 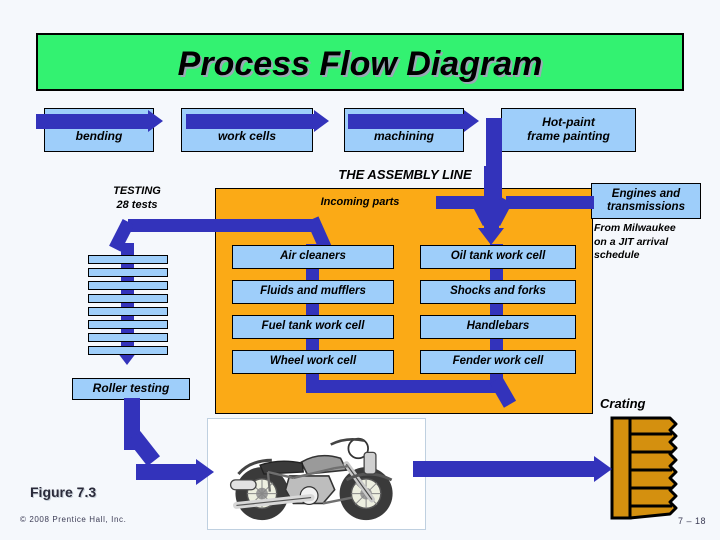 What do you see at coordinates (498, 292) in the screenshot?
I see `work-cell-shocks-and-forks: Shocks and forks` at bounding box center [498, 292].